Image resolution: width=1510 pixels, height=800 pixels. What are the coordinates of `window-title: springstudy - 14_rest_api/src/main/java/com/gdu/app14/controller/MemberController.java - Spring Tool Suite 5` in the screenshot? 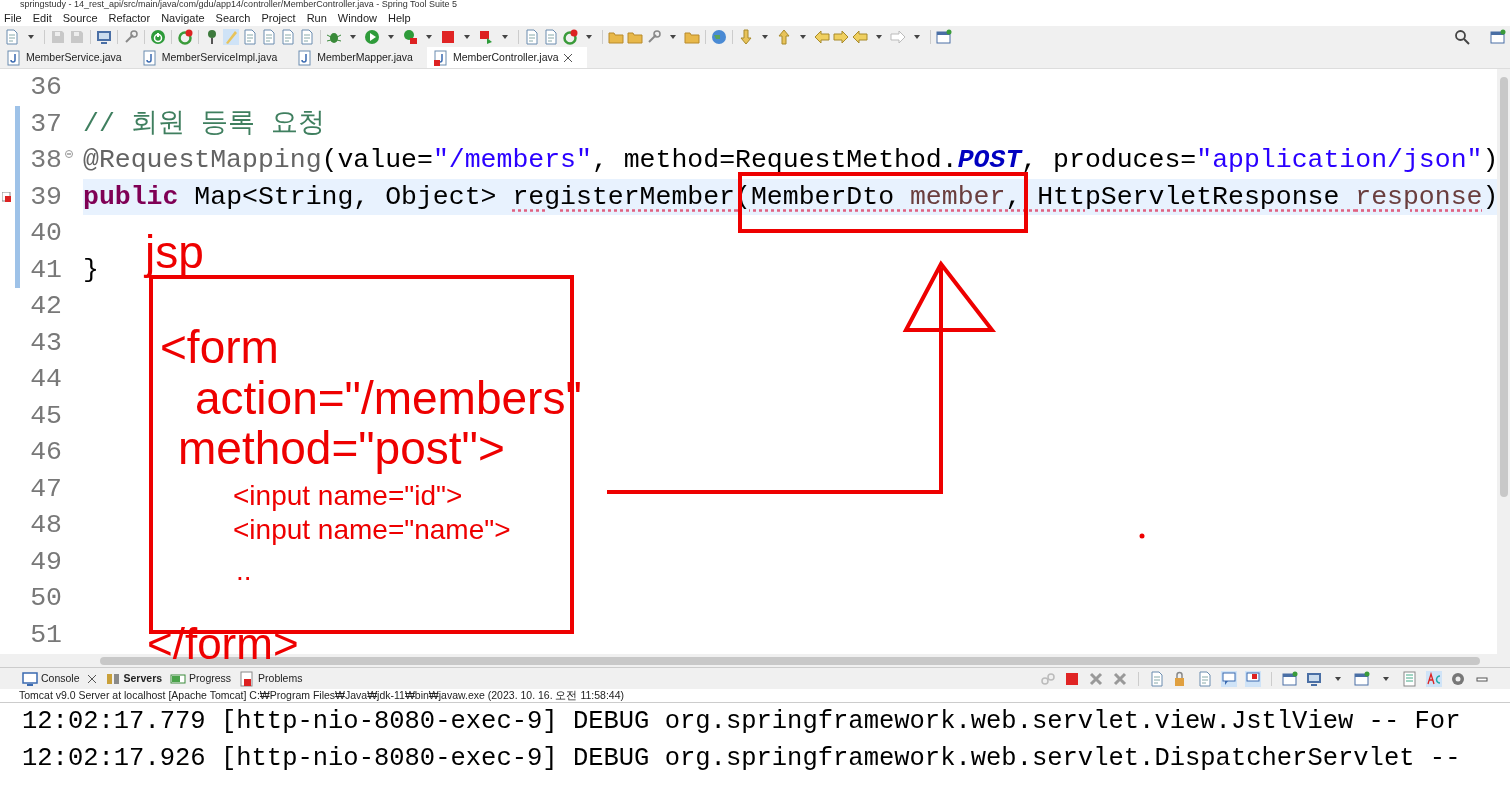 It's located at (239, 5).